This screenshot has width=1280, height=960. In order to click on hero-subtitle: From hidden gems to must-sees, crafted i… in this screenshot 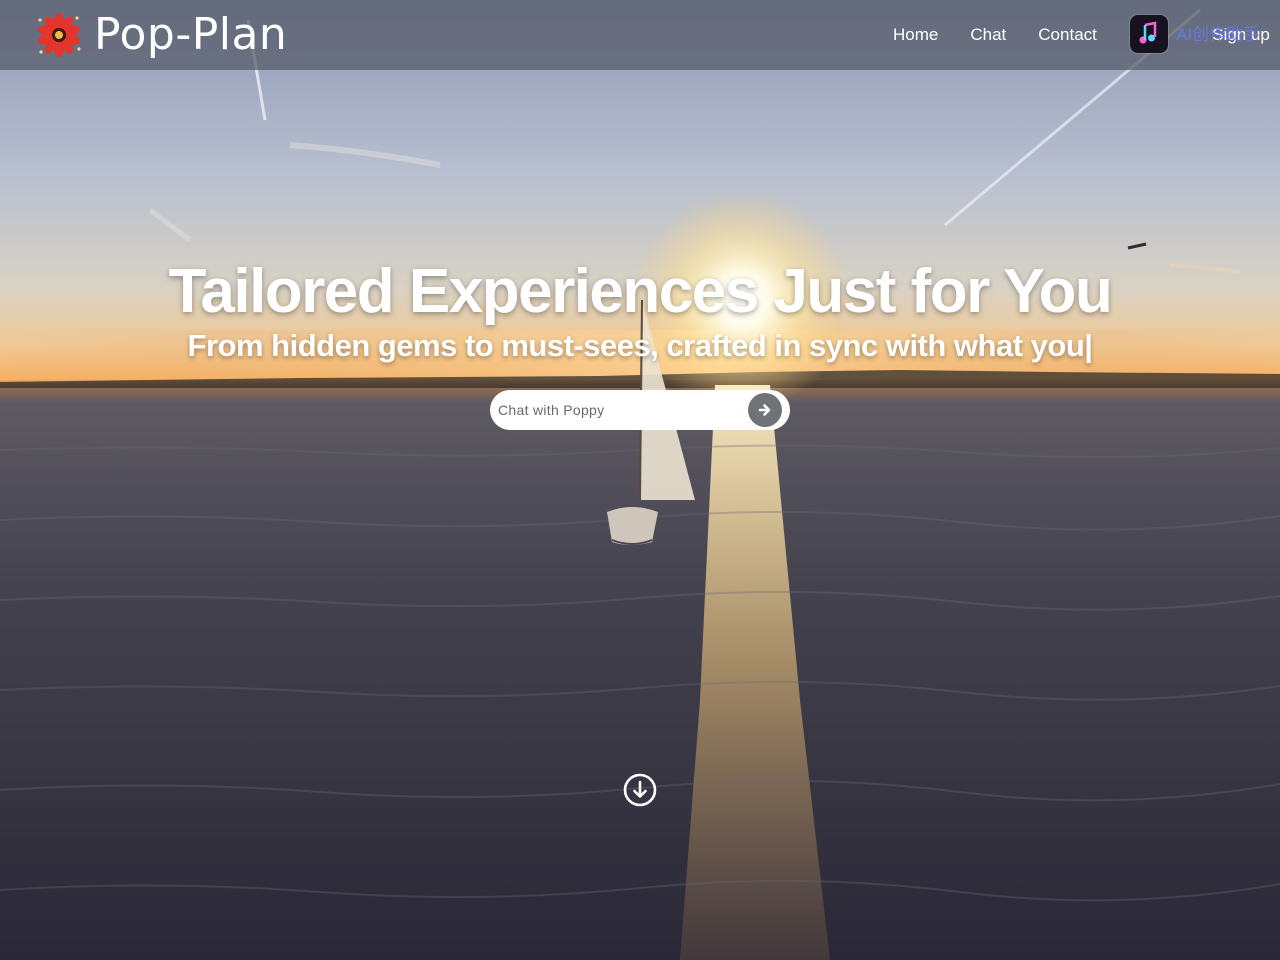, I will do `click(640, 345)`.